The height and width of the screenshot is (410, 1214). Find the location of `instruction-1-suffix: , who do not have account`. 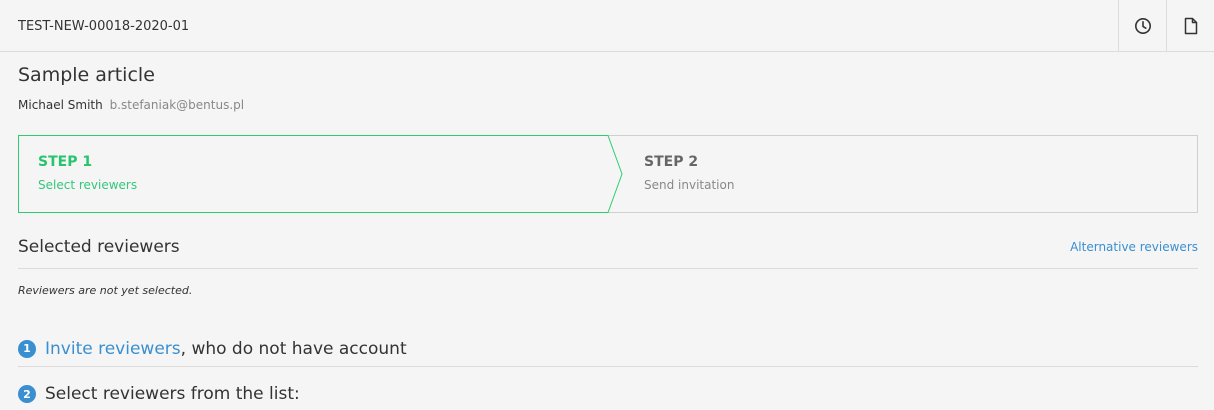

instruction-1-suffix: , who do not have account is located at coordinates (293, 348).